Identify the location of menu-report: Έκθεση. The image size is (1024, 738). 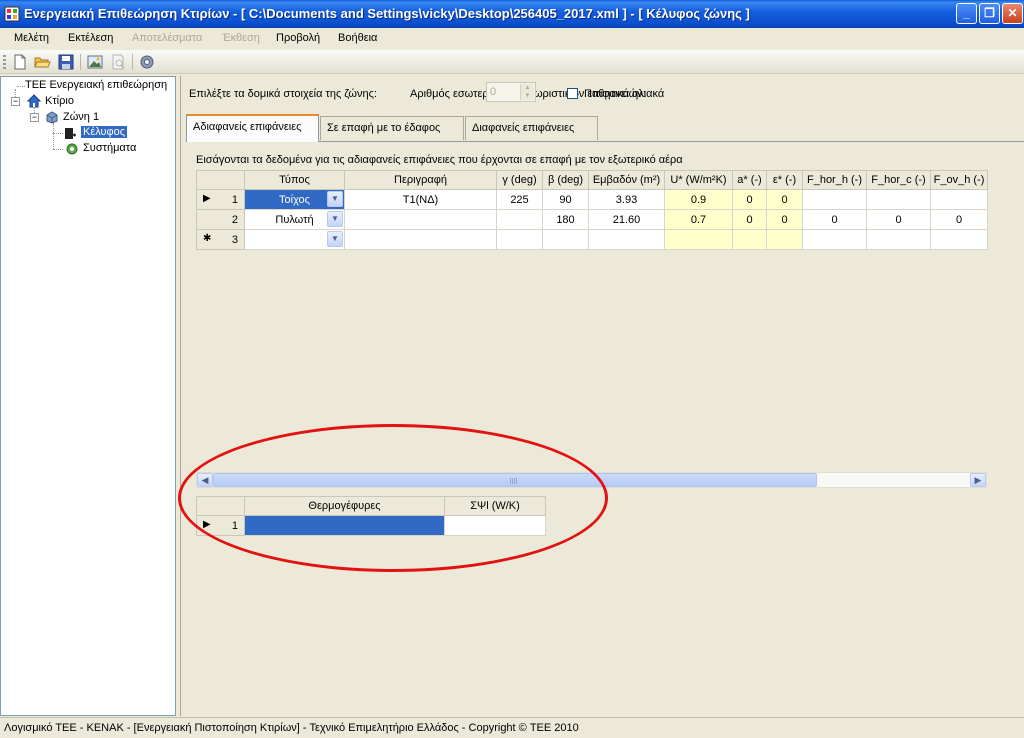
(241, 38).